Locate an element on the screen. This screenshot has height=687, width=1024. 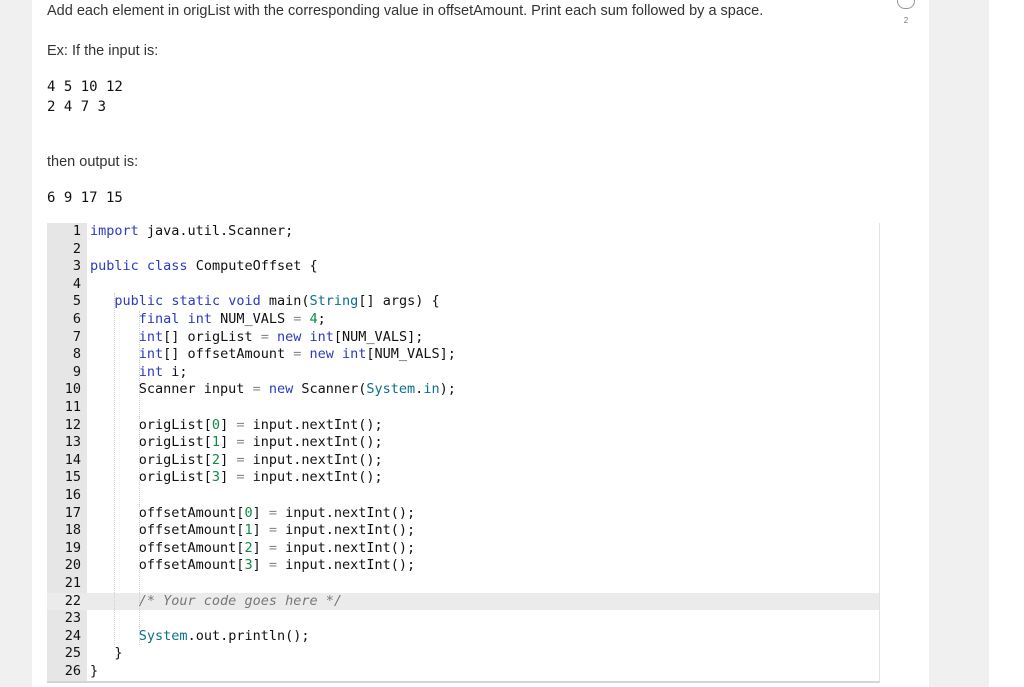
line-number: 9 is located at coordinates (76, 371).